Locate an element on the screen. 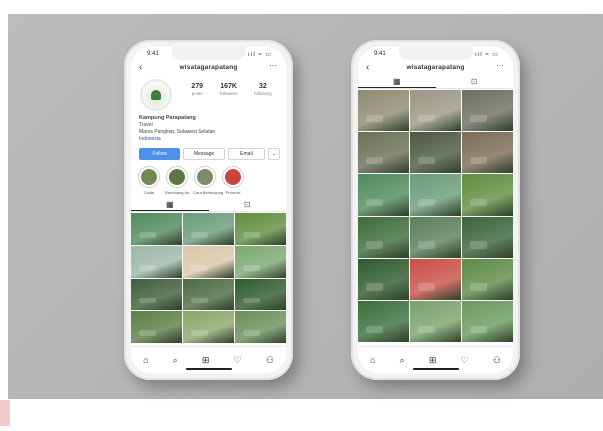 Image resolution: width=603 pixels, height=431 pixels. stat-following-count: 32 is located at coordinates (262, 86).